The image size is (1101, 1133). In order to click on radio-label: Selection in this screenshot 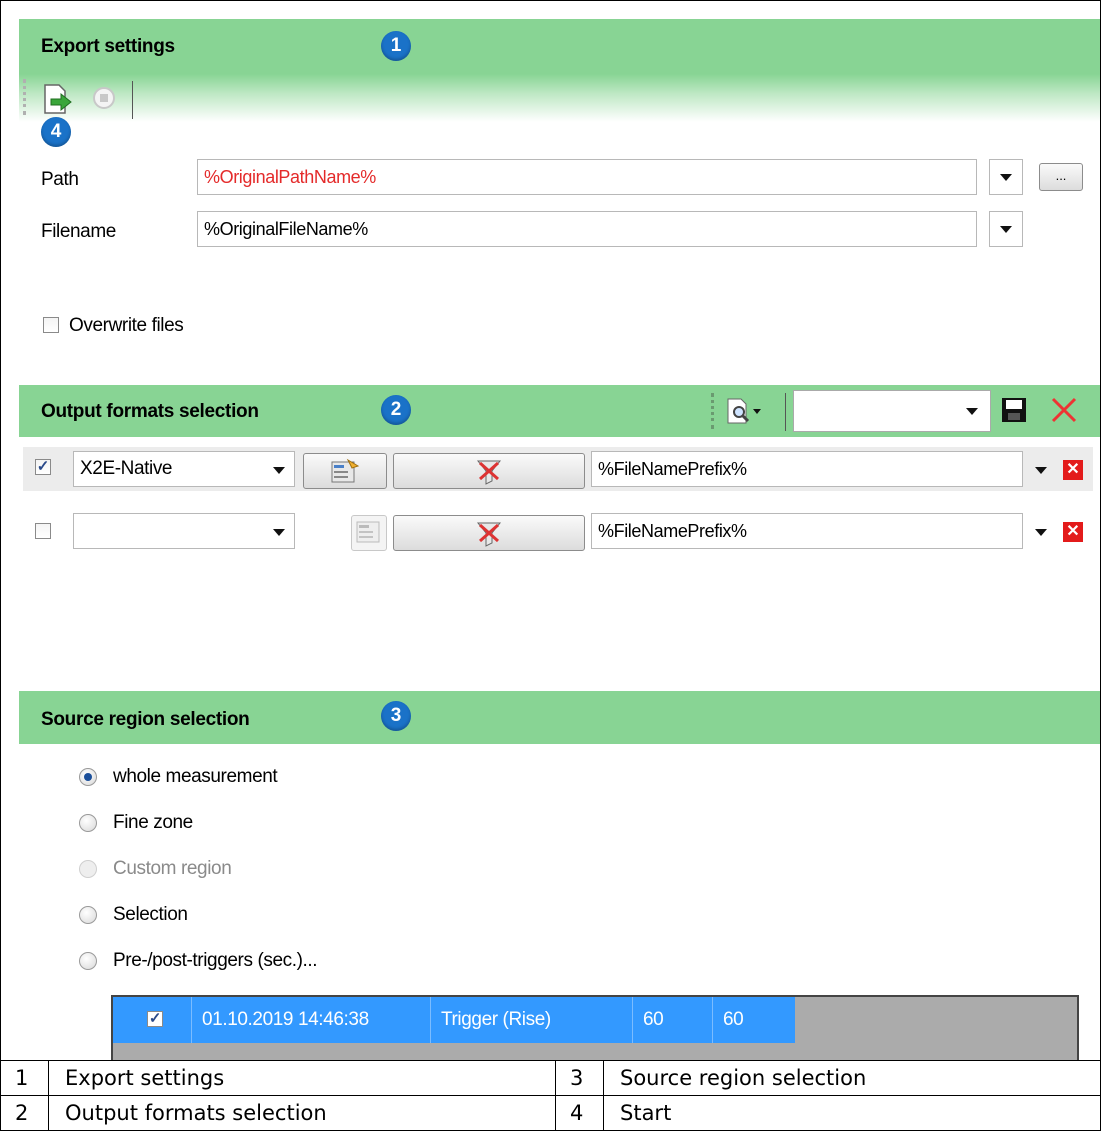, I will do `click(150, 914)`.